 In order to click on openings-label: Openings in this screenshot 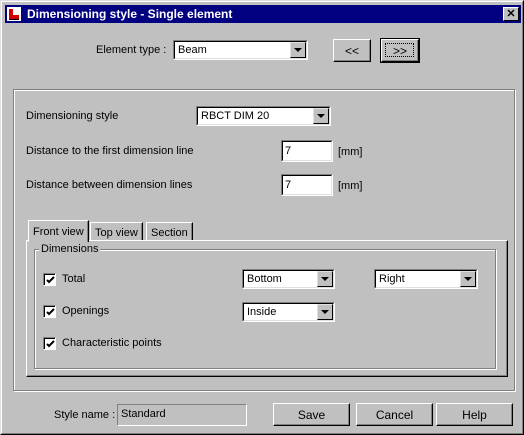, I will do `click(86, 311)`.